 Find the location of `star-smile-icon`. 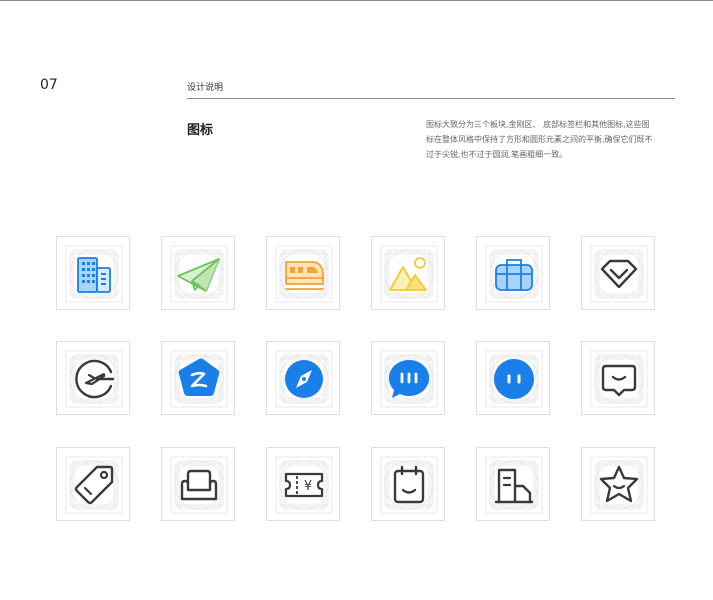

star-smile-icon is located at coordinates (619, 485).